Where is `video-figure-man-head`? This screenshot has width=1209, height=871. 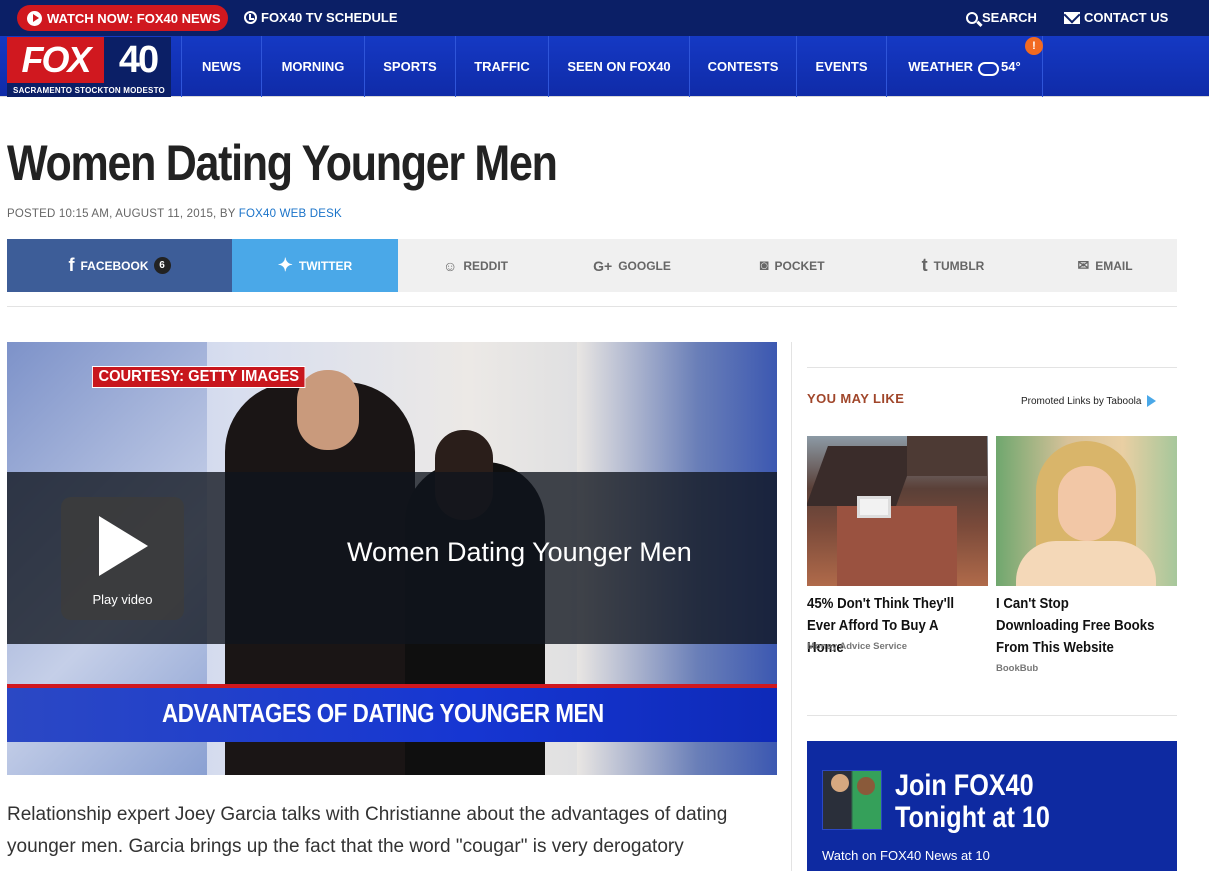
video-figure-man-head is located at coordinates (328, 410).